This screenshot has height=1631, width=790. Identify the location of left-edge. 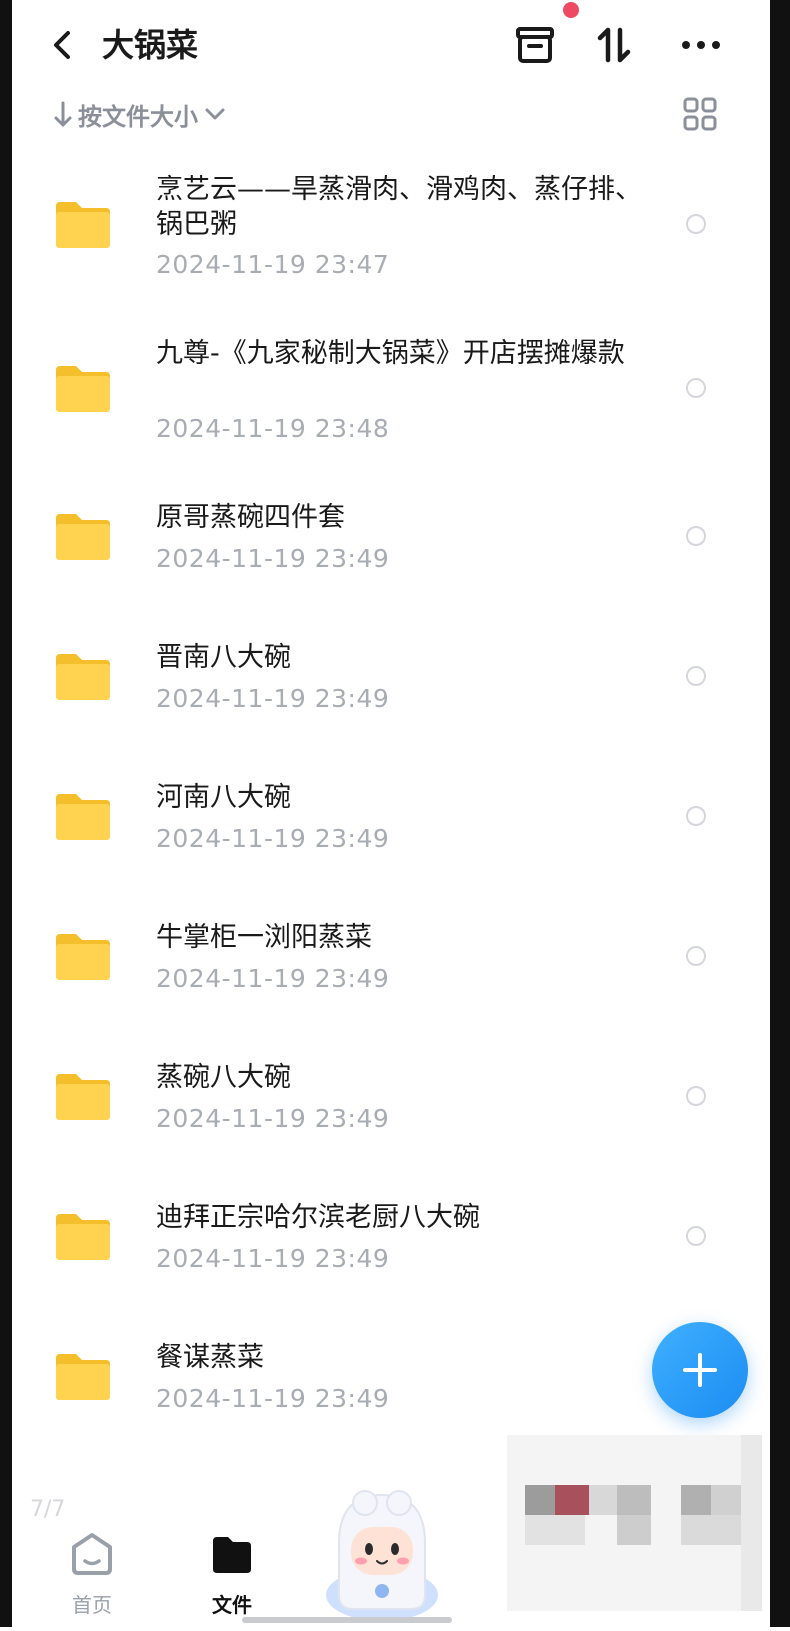
(6, 813).